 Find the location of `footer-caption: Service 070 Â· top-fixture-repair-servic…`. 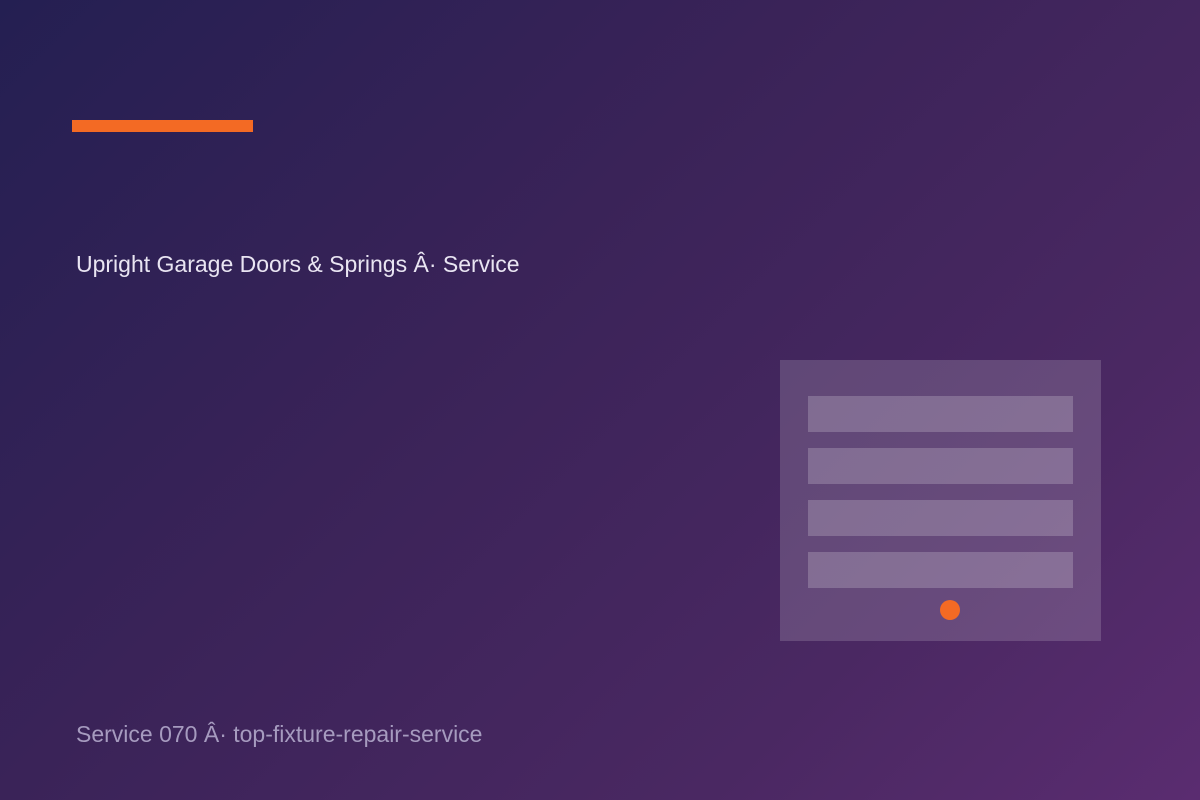

footer-caption: Service 070 Â· top-fixture-repair-servic… is located at coordinates (279, 734).